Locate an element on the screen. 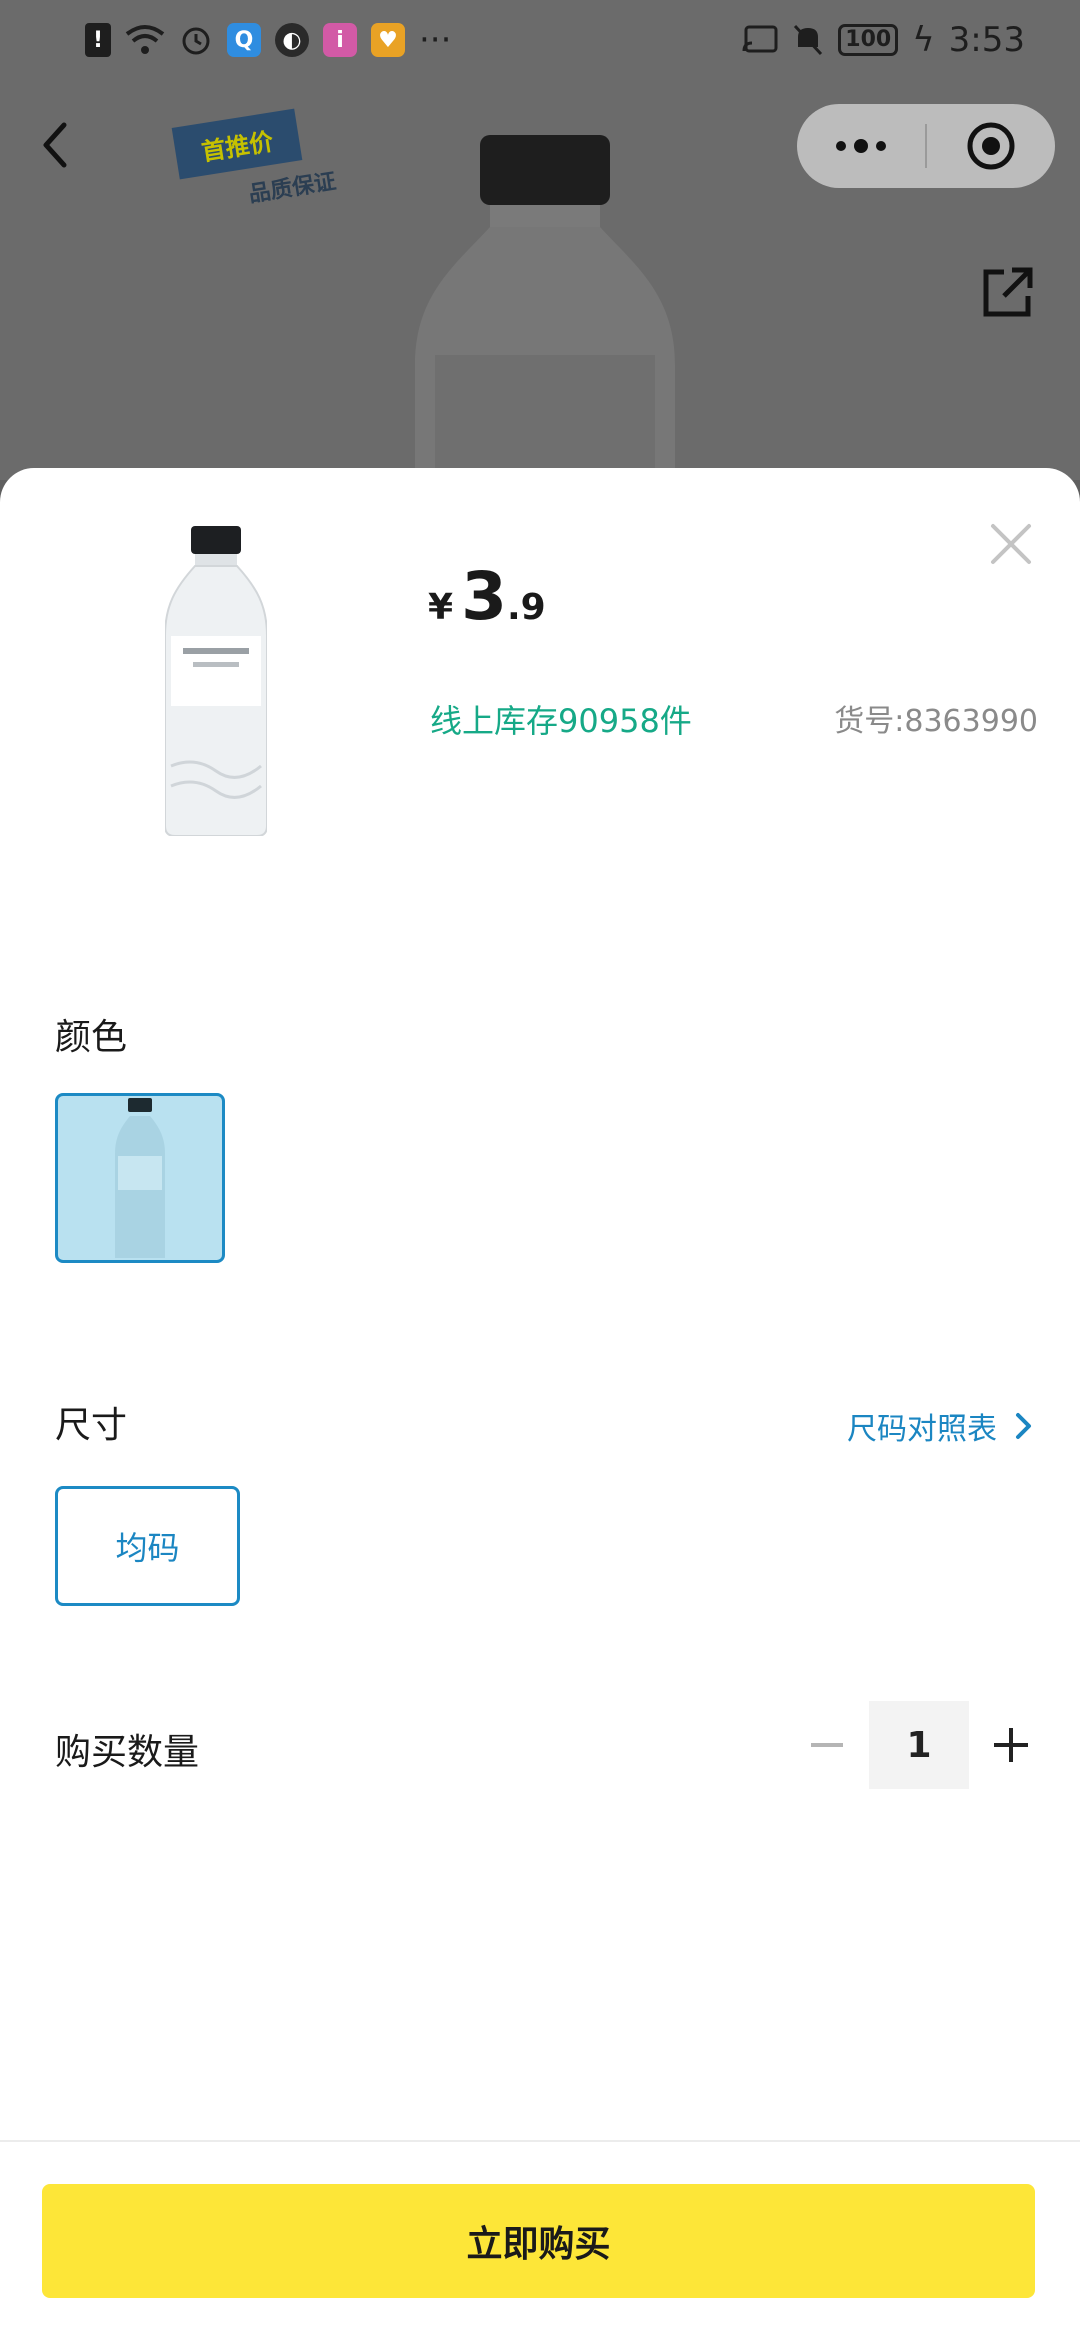  color-option-selected is located at coordinates (140, 1178).